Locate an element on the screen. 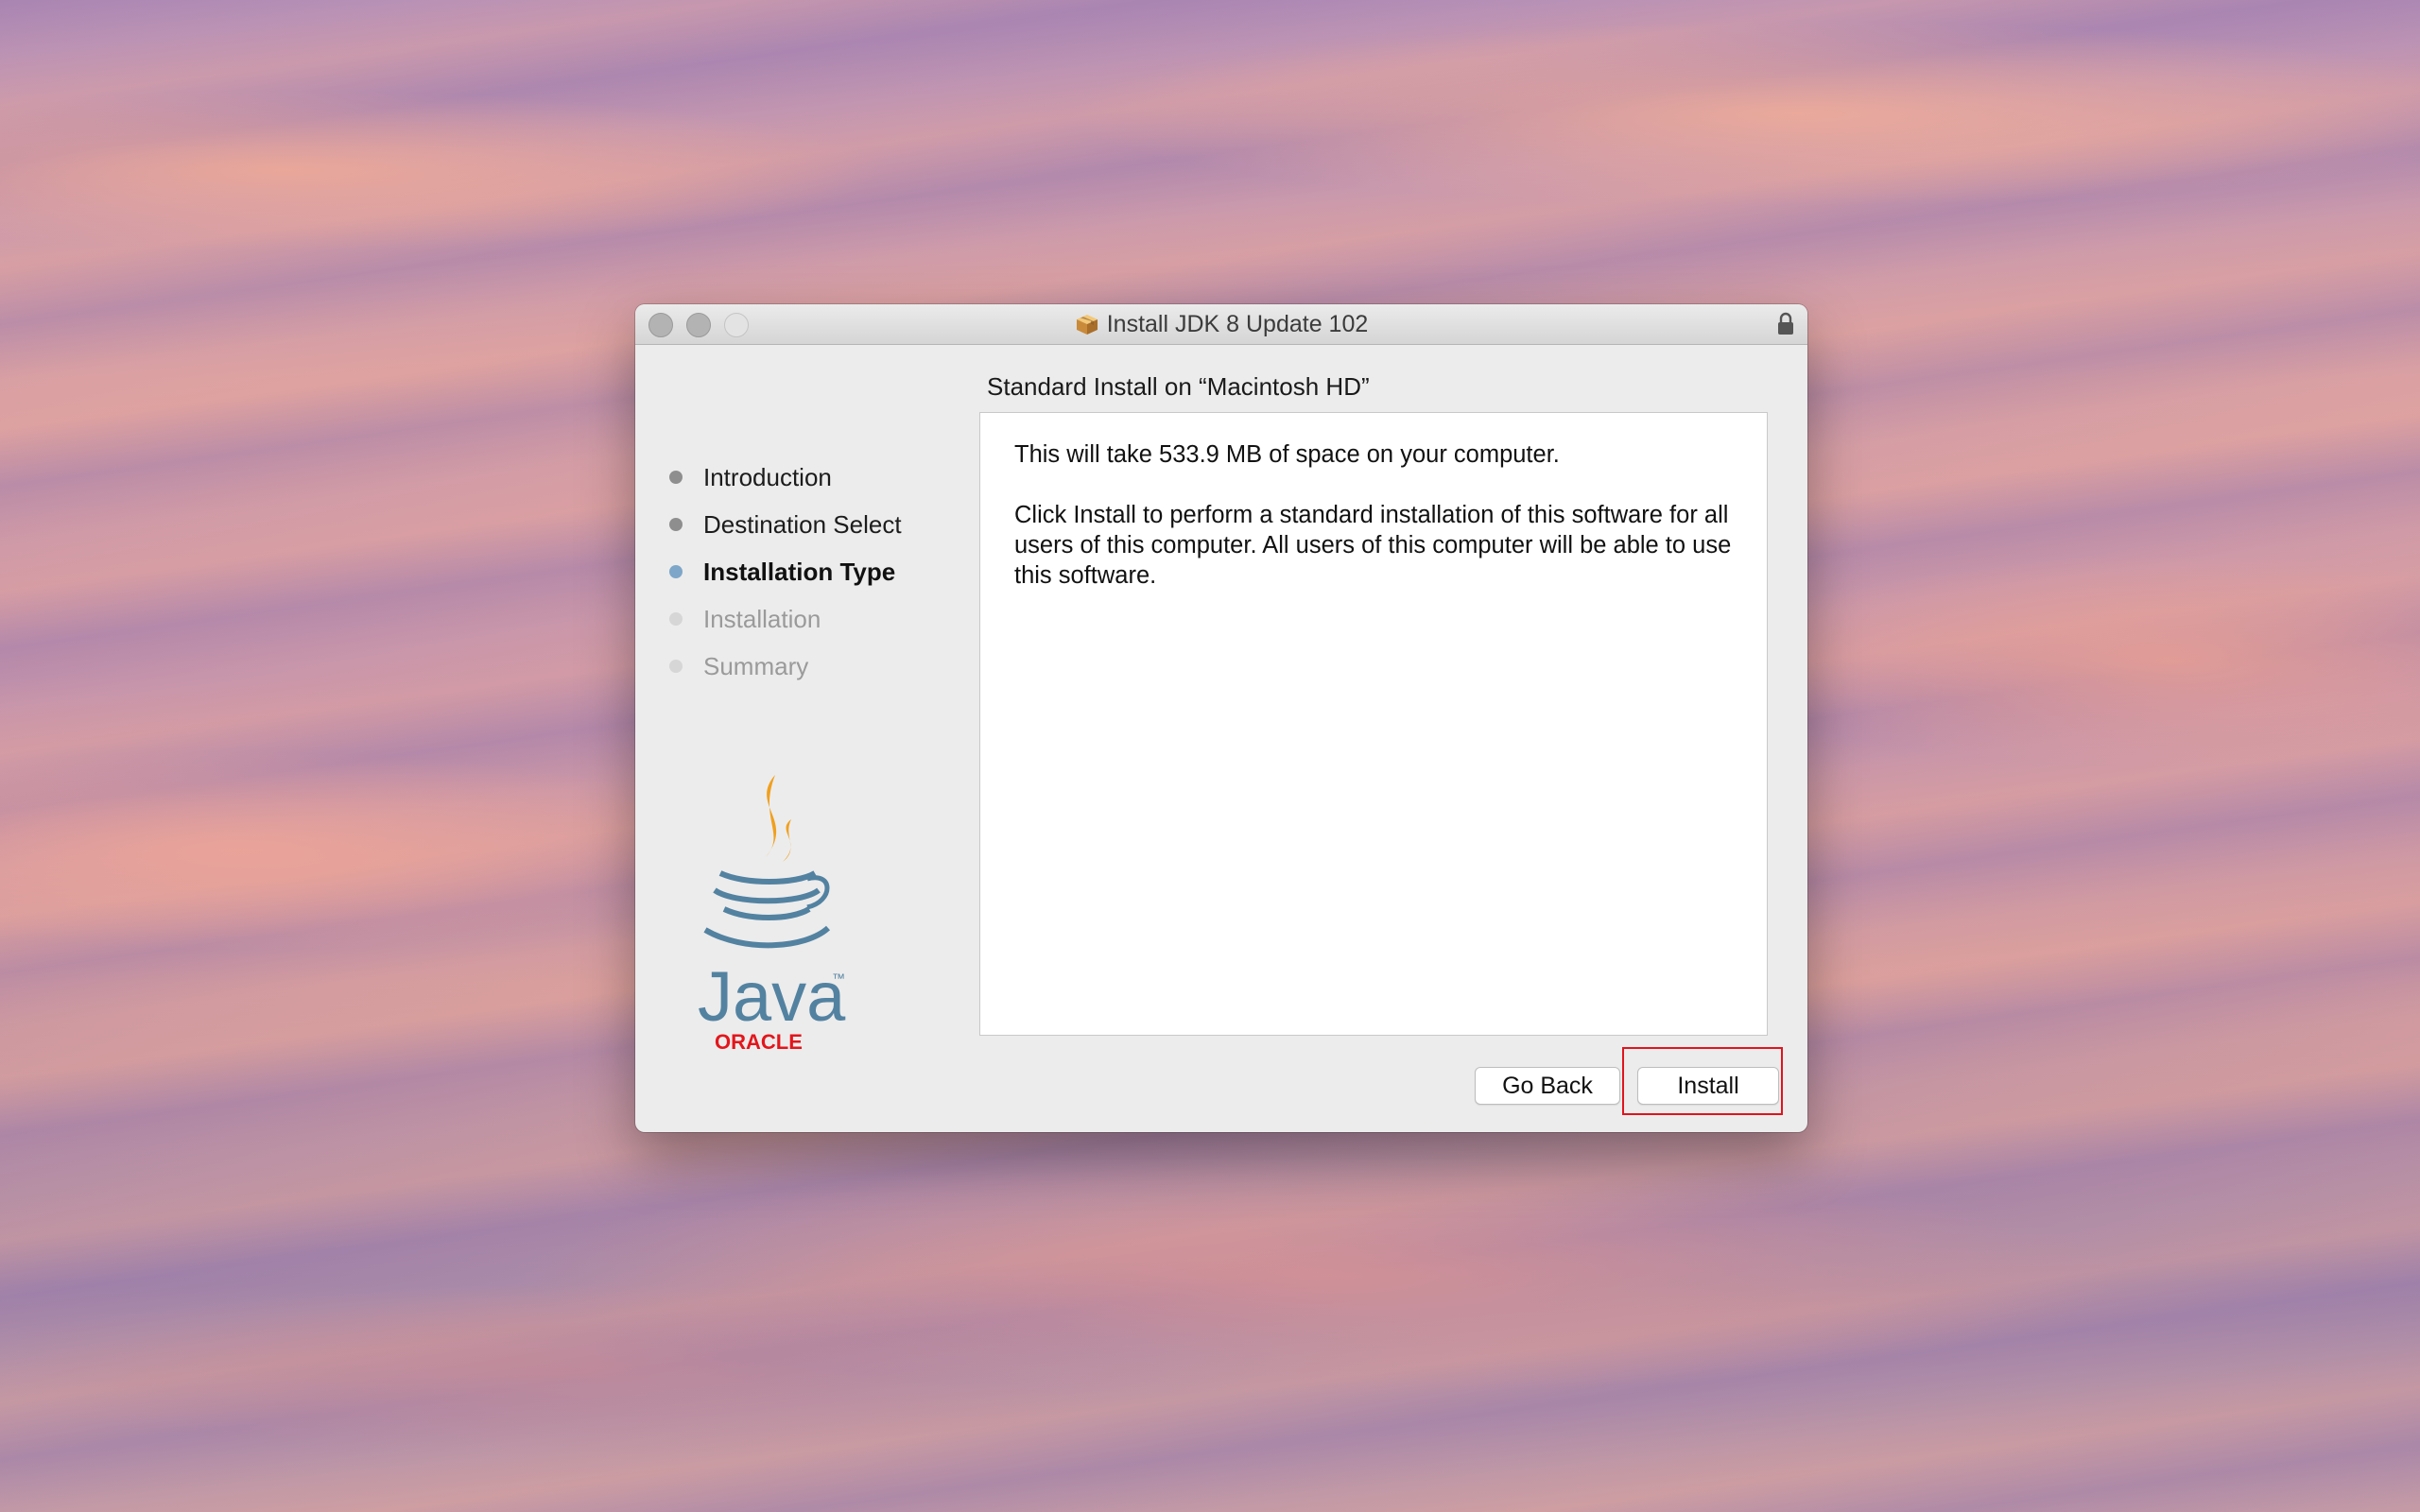 The image size is (2420, 1512). window-title-group: Install JDK 8 Update 102 is located at coordinates (1221, 324).